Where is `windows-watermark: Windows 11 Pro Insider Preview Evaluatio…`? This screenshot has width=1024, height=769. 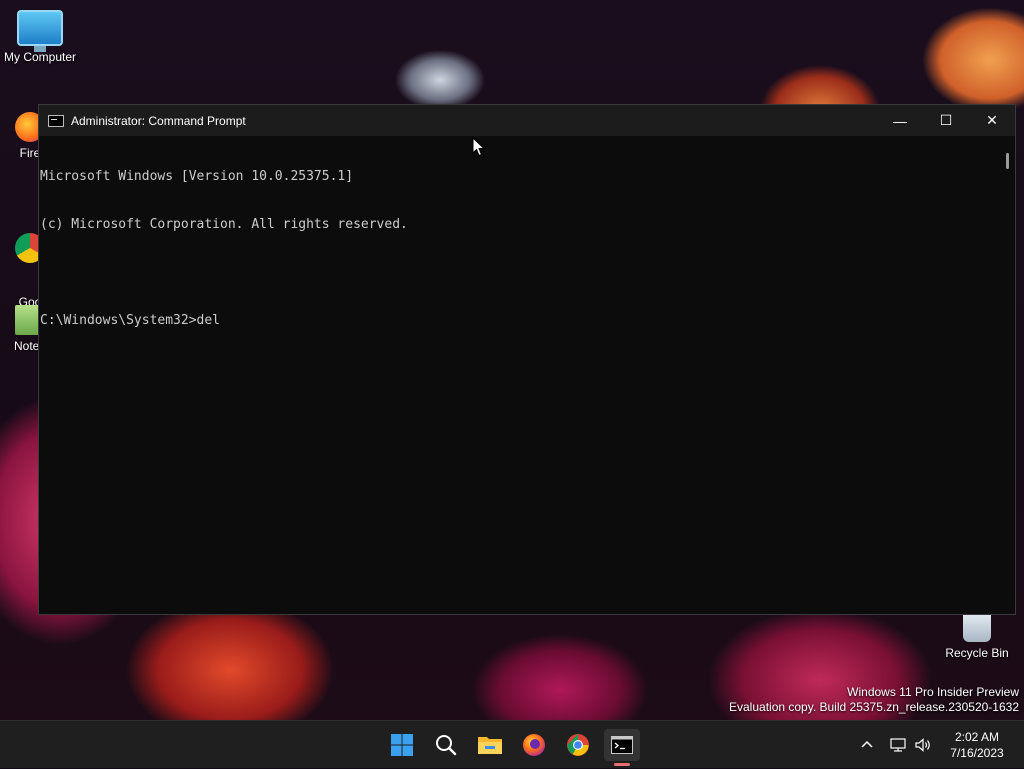
windows-watermark: Windows 11 Pro Insider Preview Evaluatio… is located at coordinates (874, 700).